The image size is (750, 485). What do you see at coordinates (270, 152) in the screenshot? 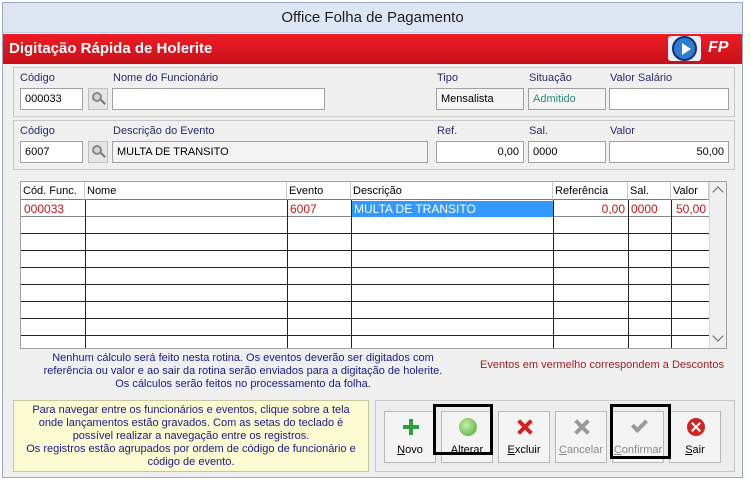
I see `event-description-field: MULTA DE TRANSITO` at bounding box center [270, 152].